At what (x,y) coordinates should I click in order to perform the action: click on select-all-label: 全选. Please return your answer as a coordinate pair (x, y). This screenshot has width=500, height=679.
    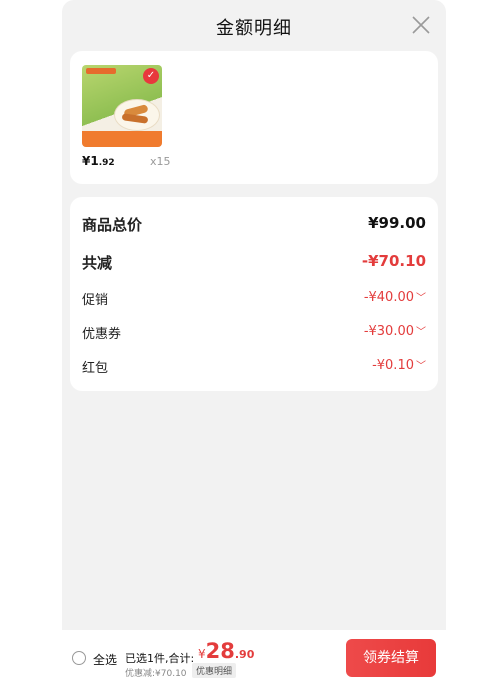
    Looking at the image, I should click on (105, 659).